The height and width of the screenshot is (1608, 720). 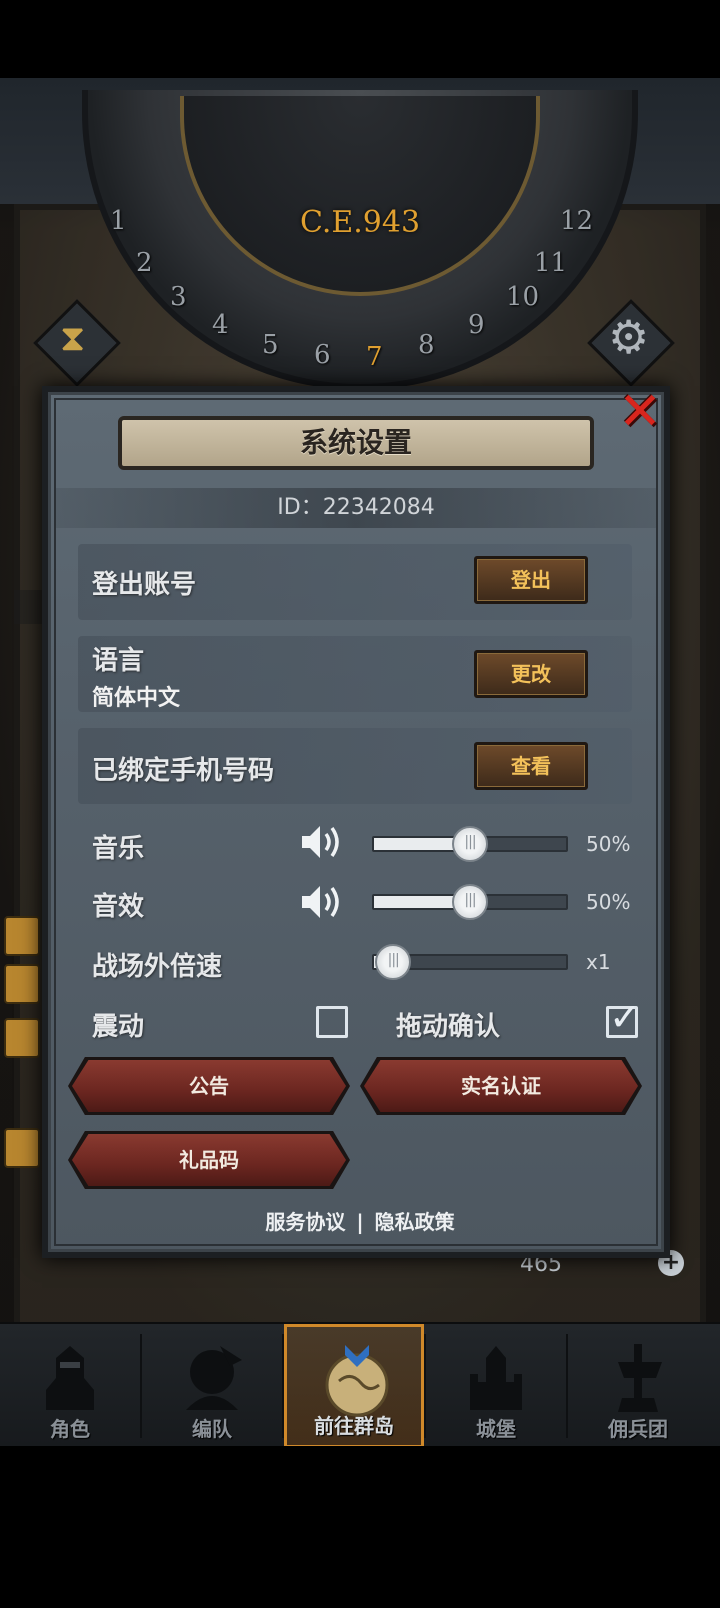 What do you see at coordinates (629, 337) in the screenshot?
I see `gear-icon: ⚙` at bounding box center [629, 337].